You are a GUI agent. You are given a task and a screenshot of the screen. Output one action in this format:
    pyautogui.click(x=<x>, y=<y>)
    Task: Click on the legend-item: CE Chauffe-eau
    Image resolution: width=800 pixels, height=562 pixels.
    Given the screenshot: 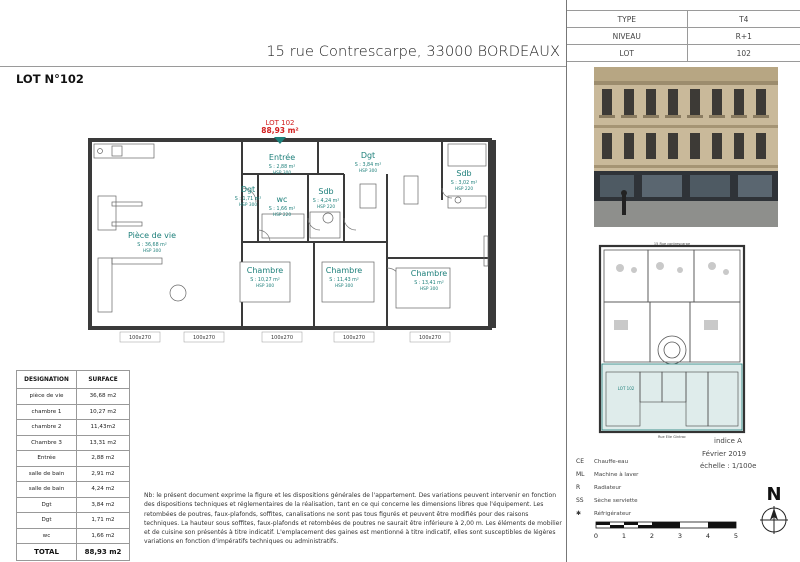 What is the action you would take?
    pyautogui.click(x=644, y=461)
    